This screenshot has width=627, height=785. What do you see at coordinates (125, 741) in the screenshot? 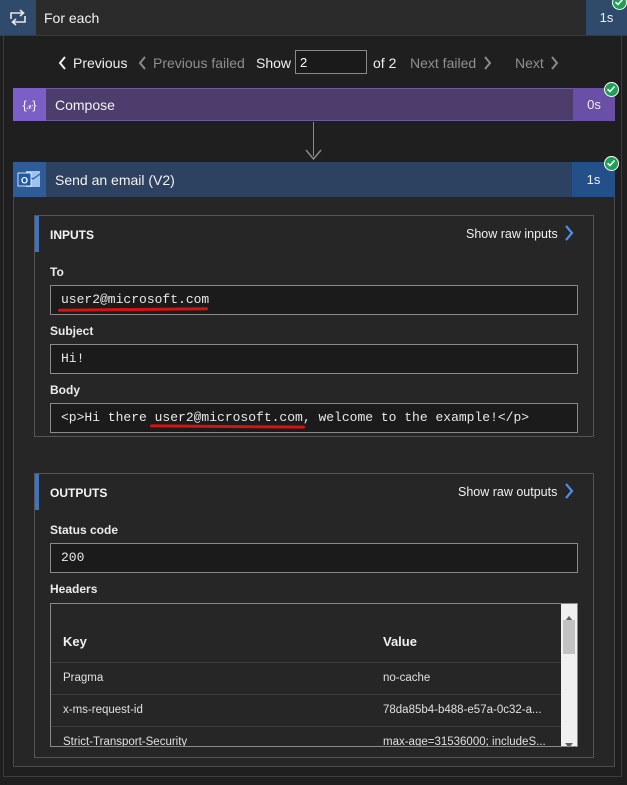
I see `table-cell-key: Strict-Transport-Security` at bounding box center [125, 741].